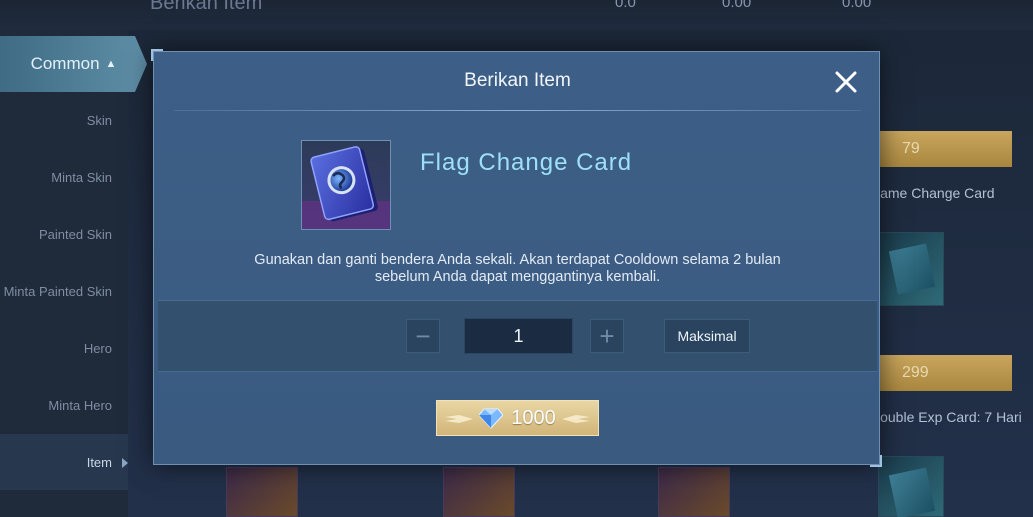  What do you see at coordinates (111, 64) in the screenshot?
I see `chevron-up-icon: ▲` at bounding box center [111, 64].